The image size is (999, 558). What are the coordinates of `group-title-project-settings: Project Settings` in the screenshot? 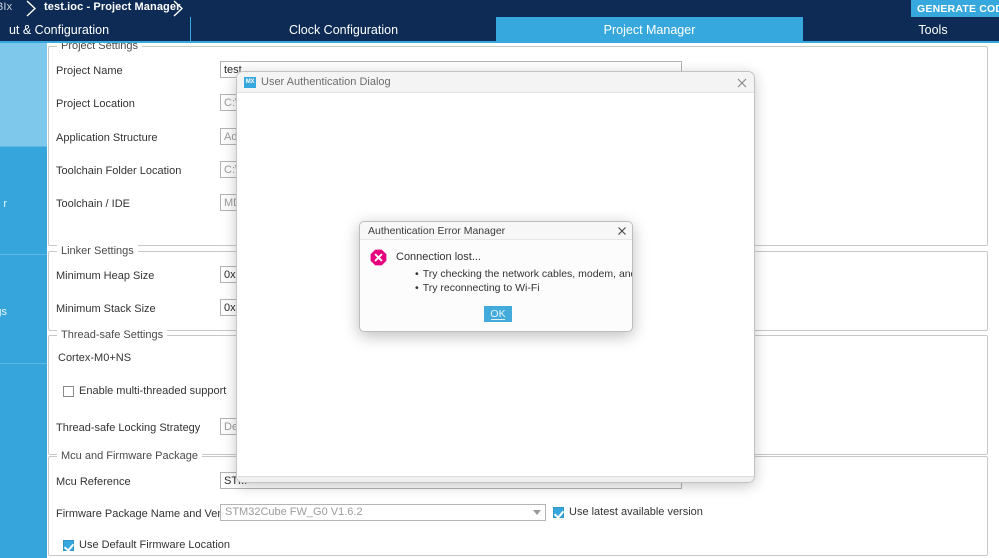 It's located at (100, 47).